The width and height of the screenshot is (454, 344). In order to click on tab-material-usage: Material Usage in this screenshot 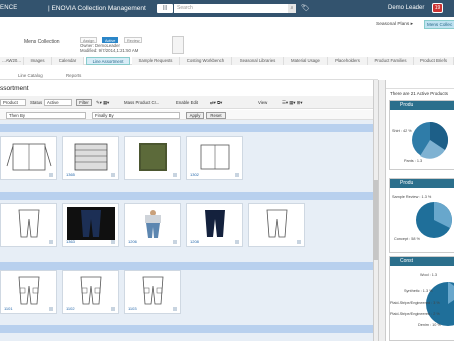, I will do `click(306, 61)`.